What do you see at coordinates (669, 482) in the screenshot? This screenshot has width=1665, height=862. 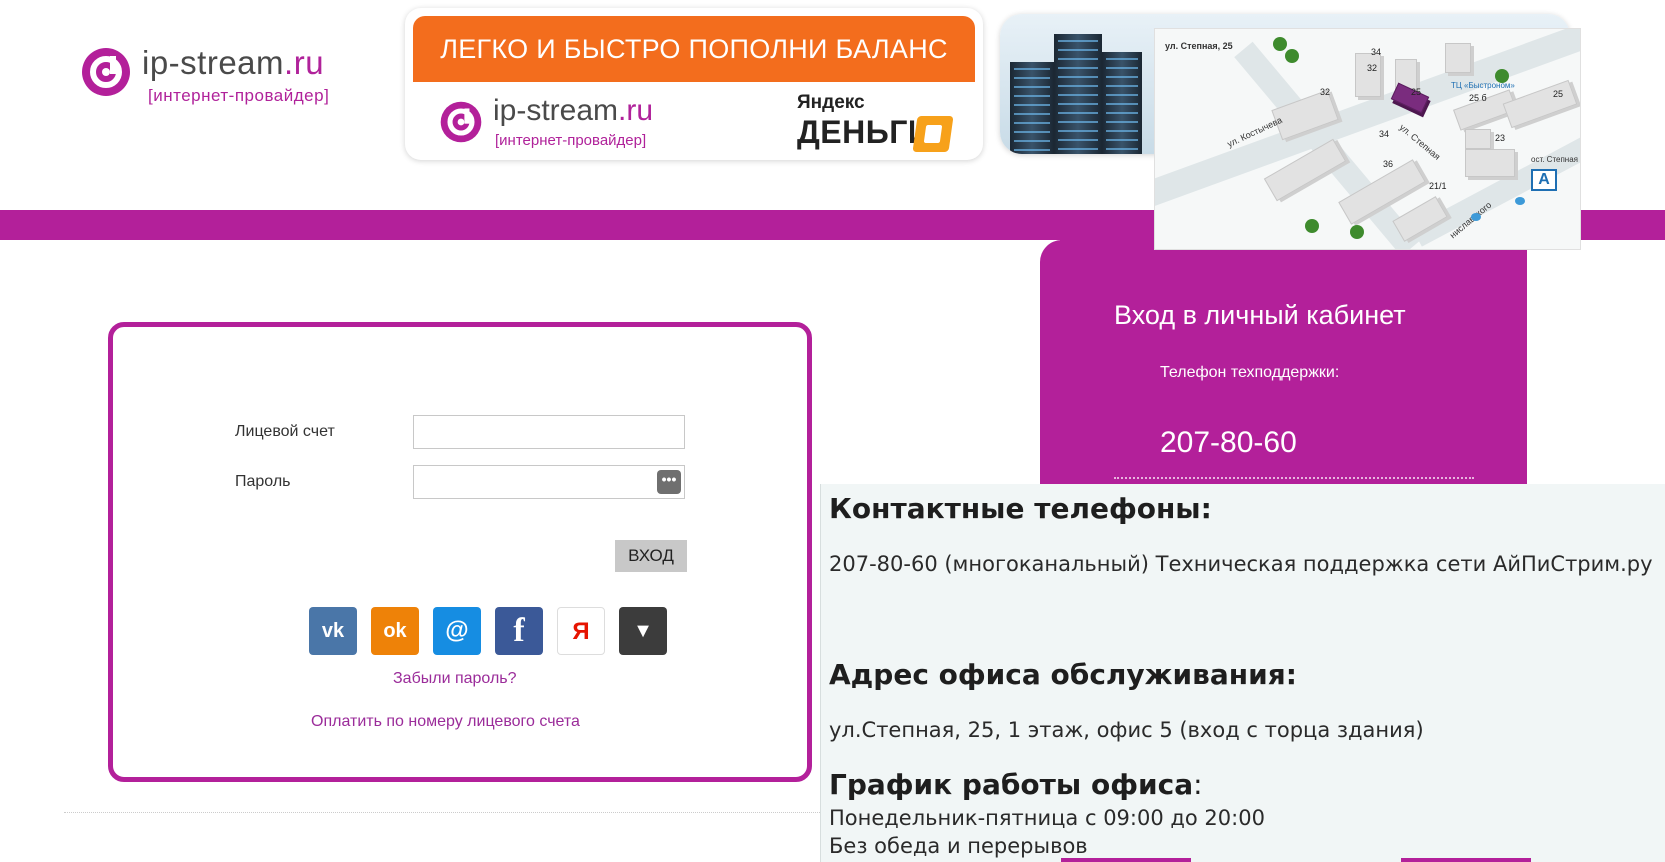 I see `password-toggle-icon: •••` at bounding box center [669, 482].